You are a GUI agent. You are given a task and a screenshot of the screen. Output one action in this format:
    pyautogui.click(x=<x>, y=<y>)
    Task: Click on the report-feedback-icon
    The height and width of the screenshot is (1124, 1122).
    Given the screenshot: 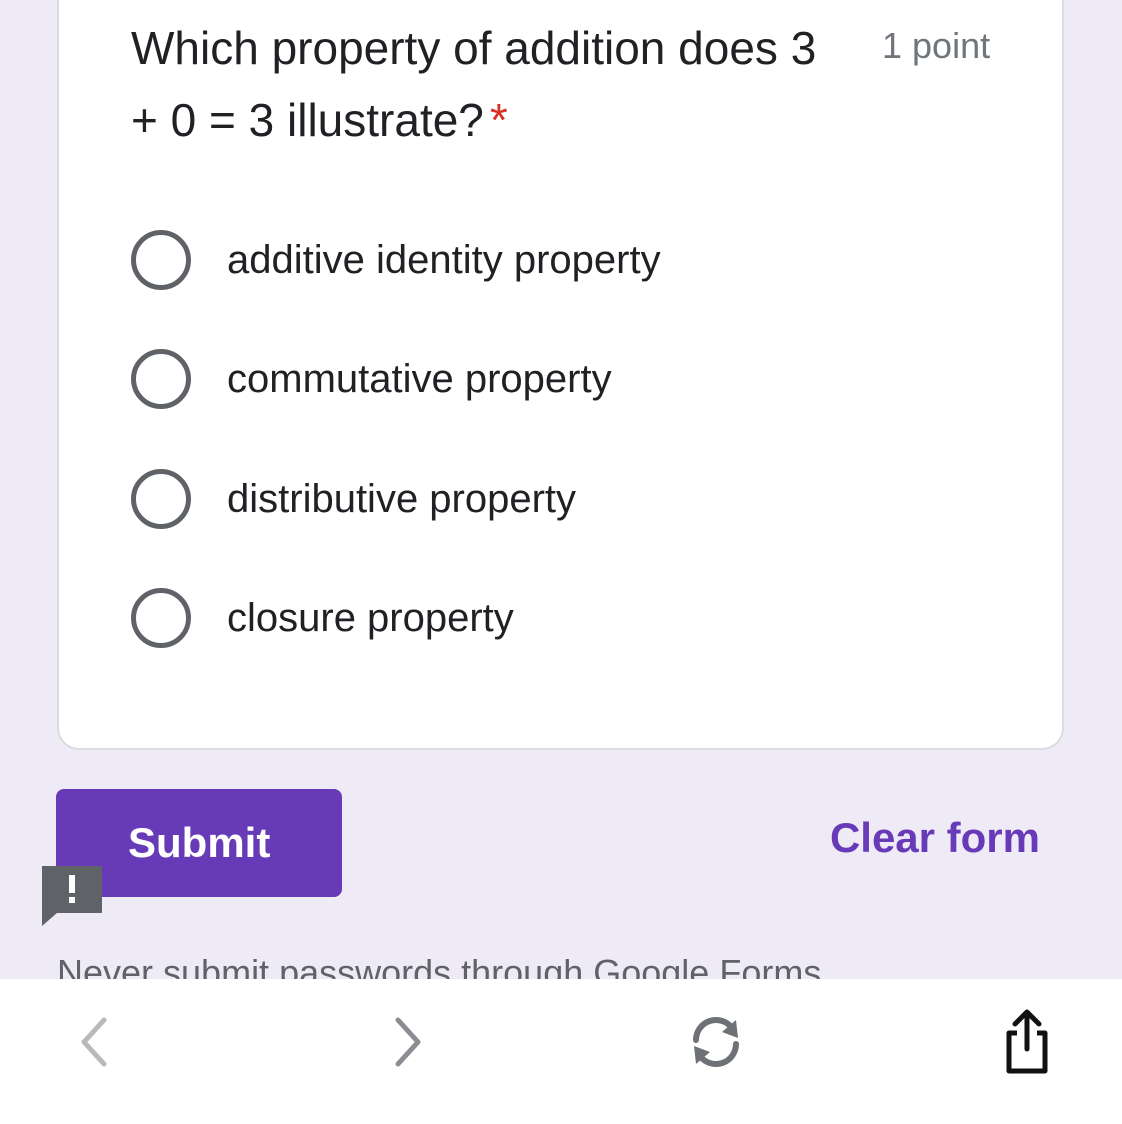 What is the action you would take?
    pyautogui.click(x=72, y=897)
    